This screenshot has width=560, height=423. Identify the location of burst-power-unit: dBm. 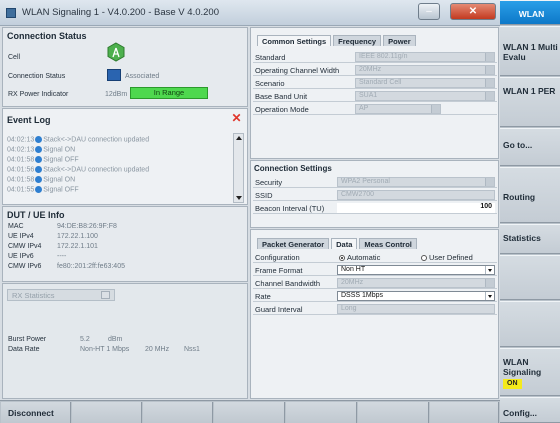
(115, 339).